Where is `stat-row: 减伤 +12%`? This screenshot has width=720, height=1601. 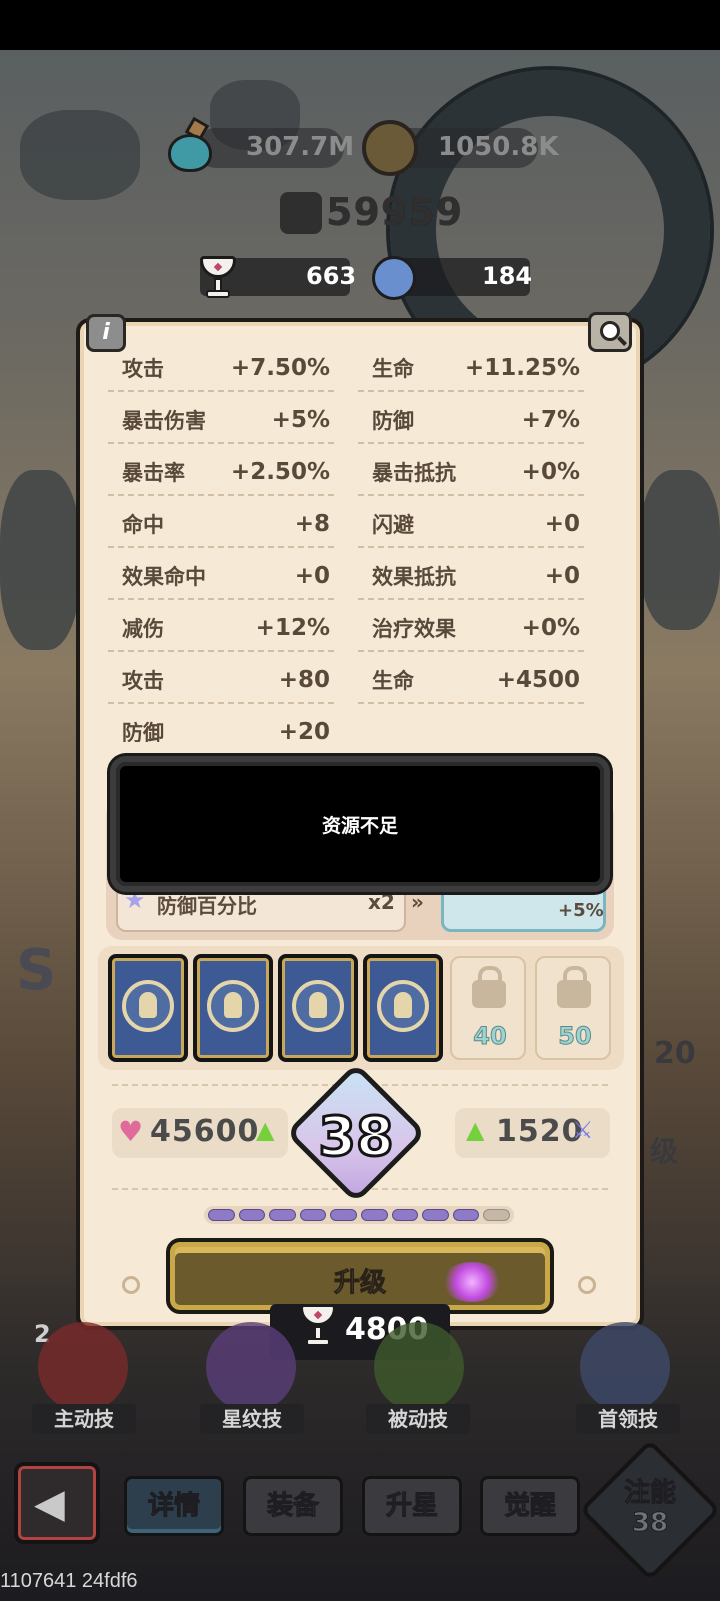 stat-row: 减伤 +12% is located at coordinates (221, 629).